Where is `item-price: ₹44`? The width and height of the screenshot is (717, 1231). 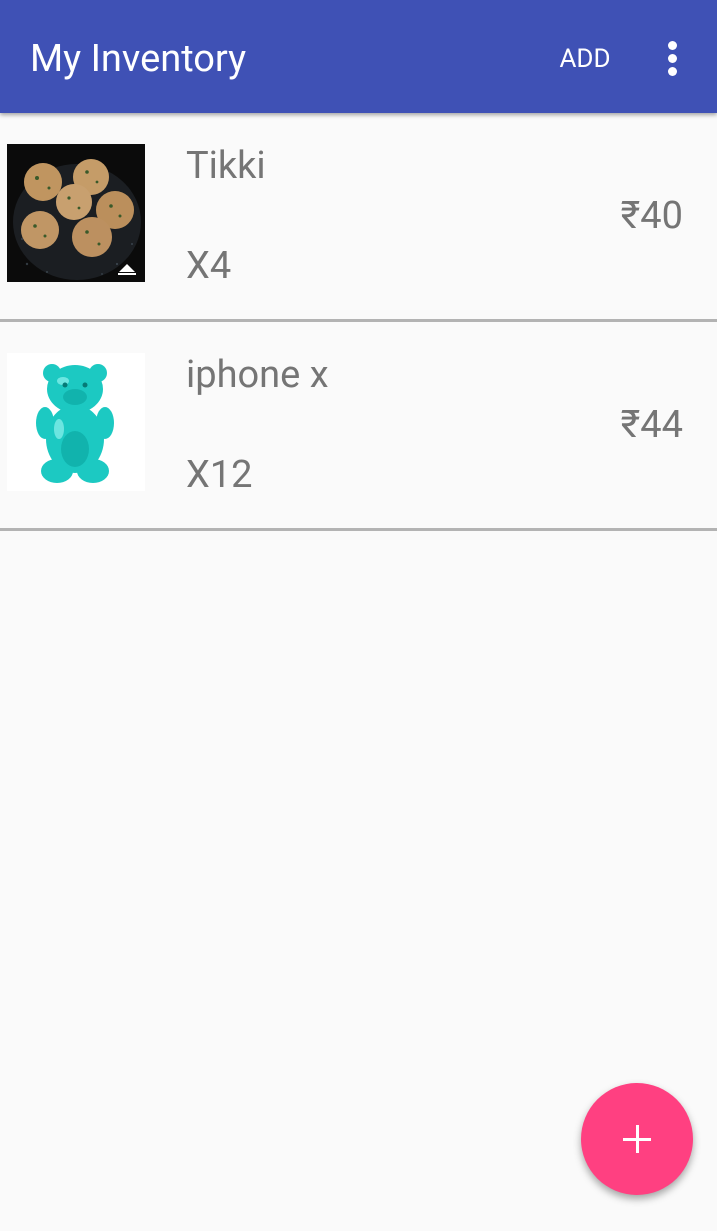 item-price: ₹44 is located at coordinates (651, 425).